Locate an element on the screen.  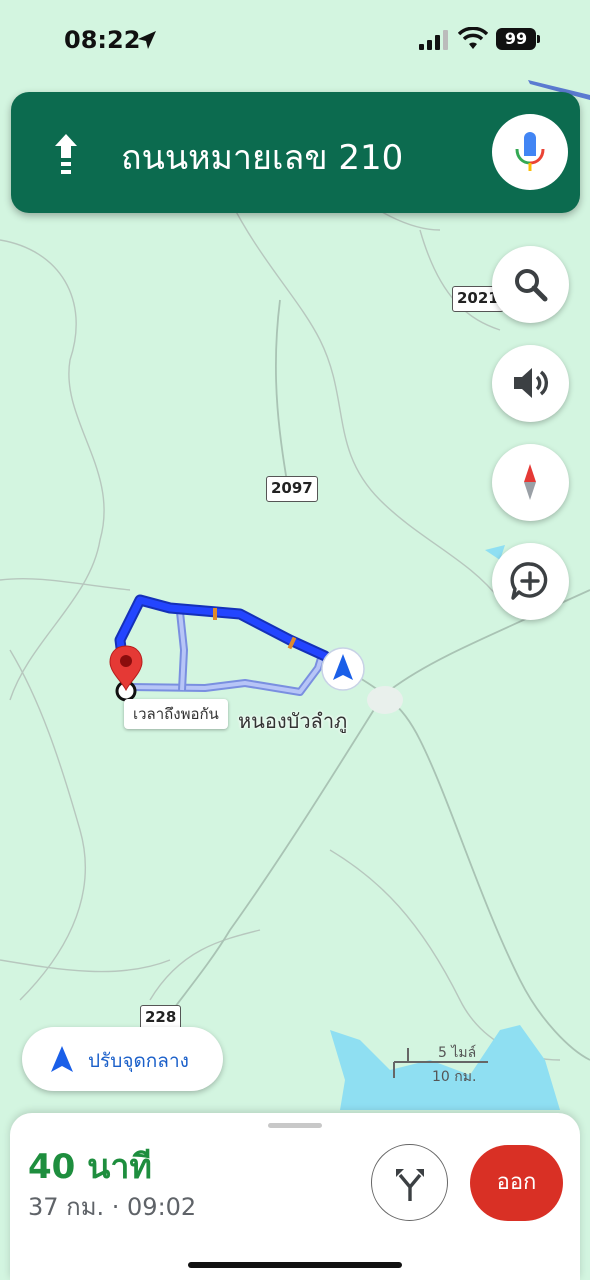
status-time: 08:22 is located at coordinates (102, 40).